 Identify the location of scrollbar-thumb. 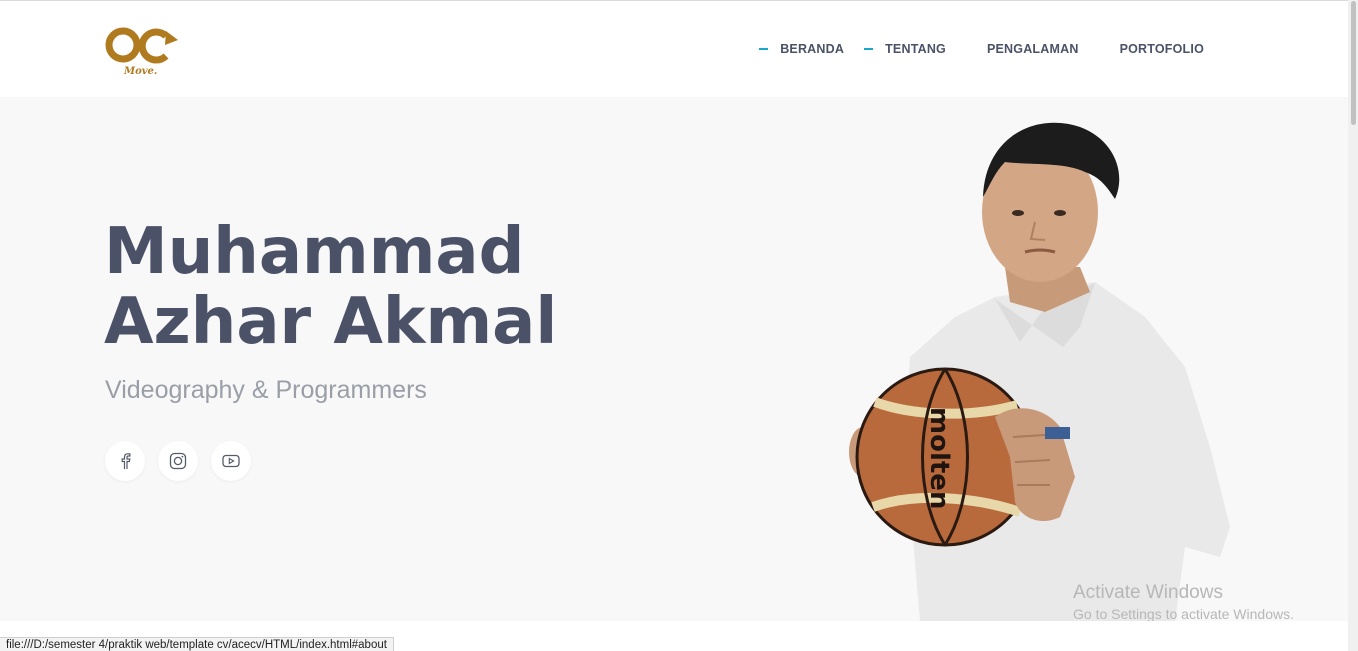
(1353, 63).